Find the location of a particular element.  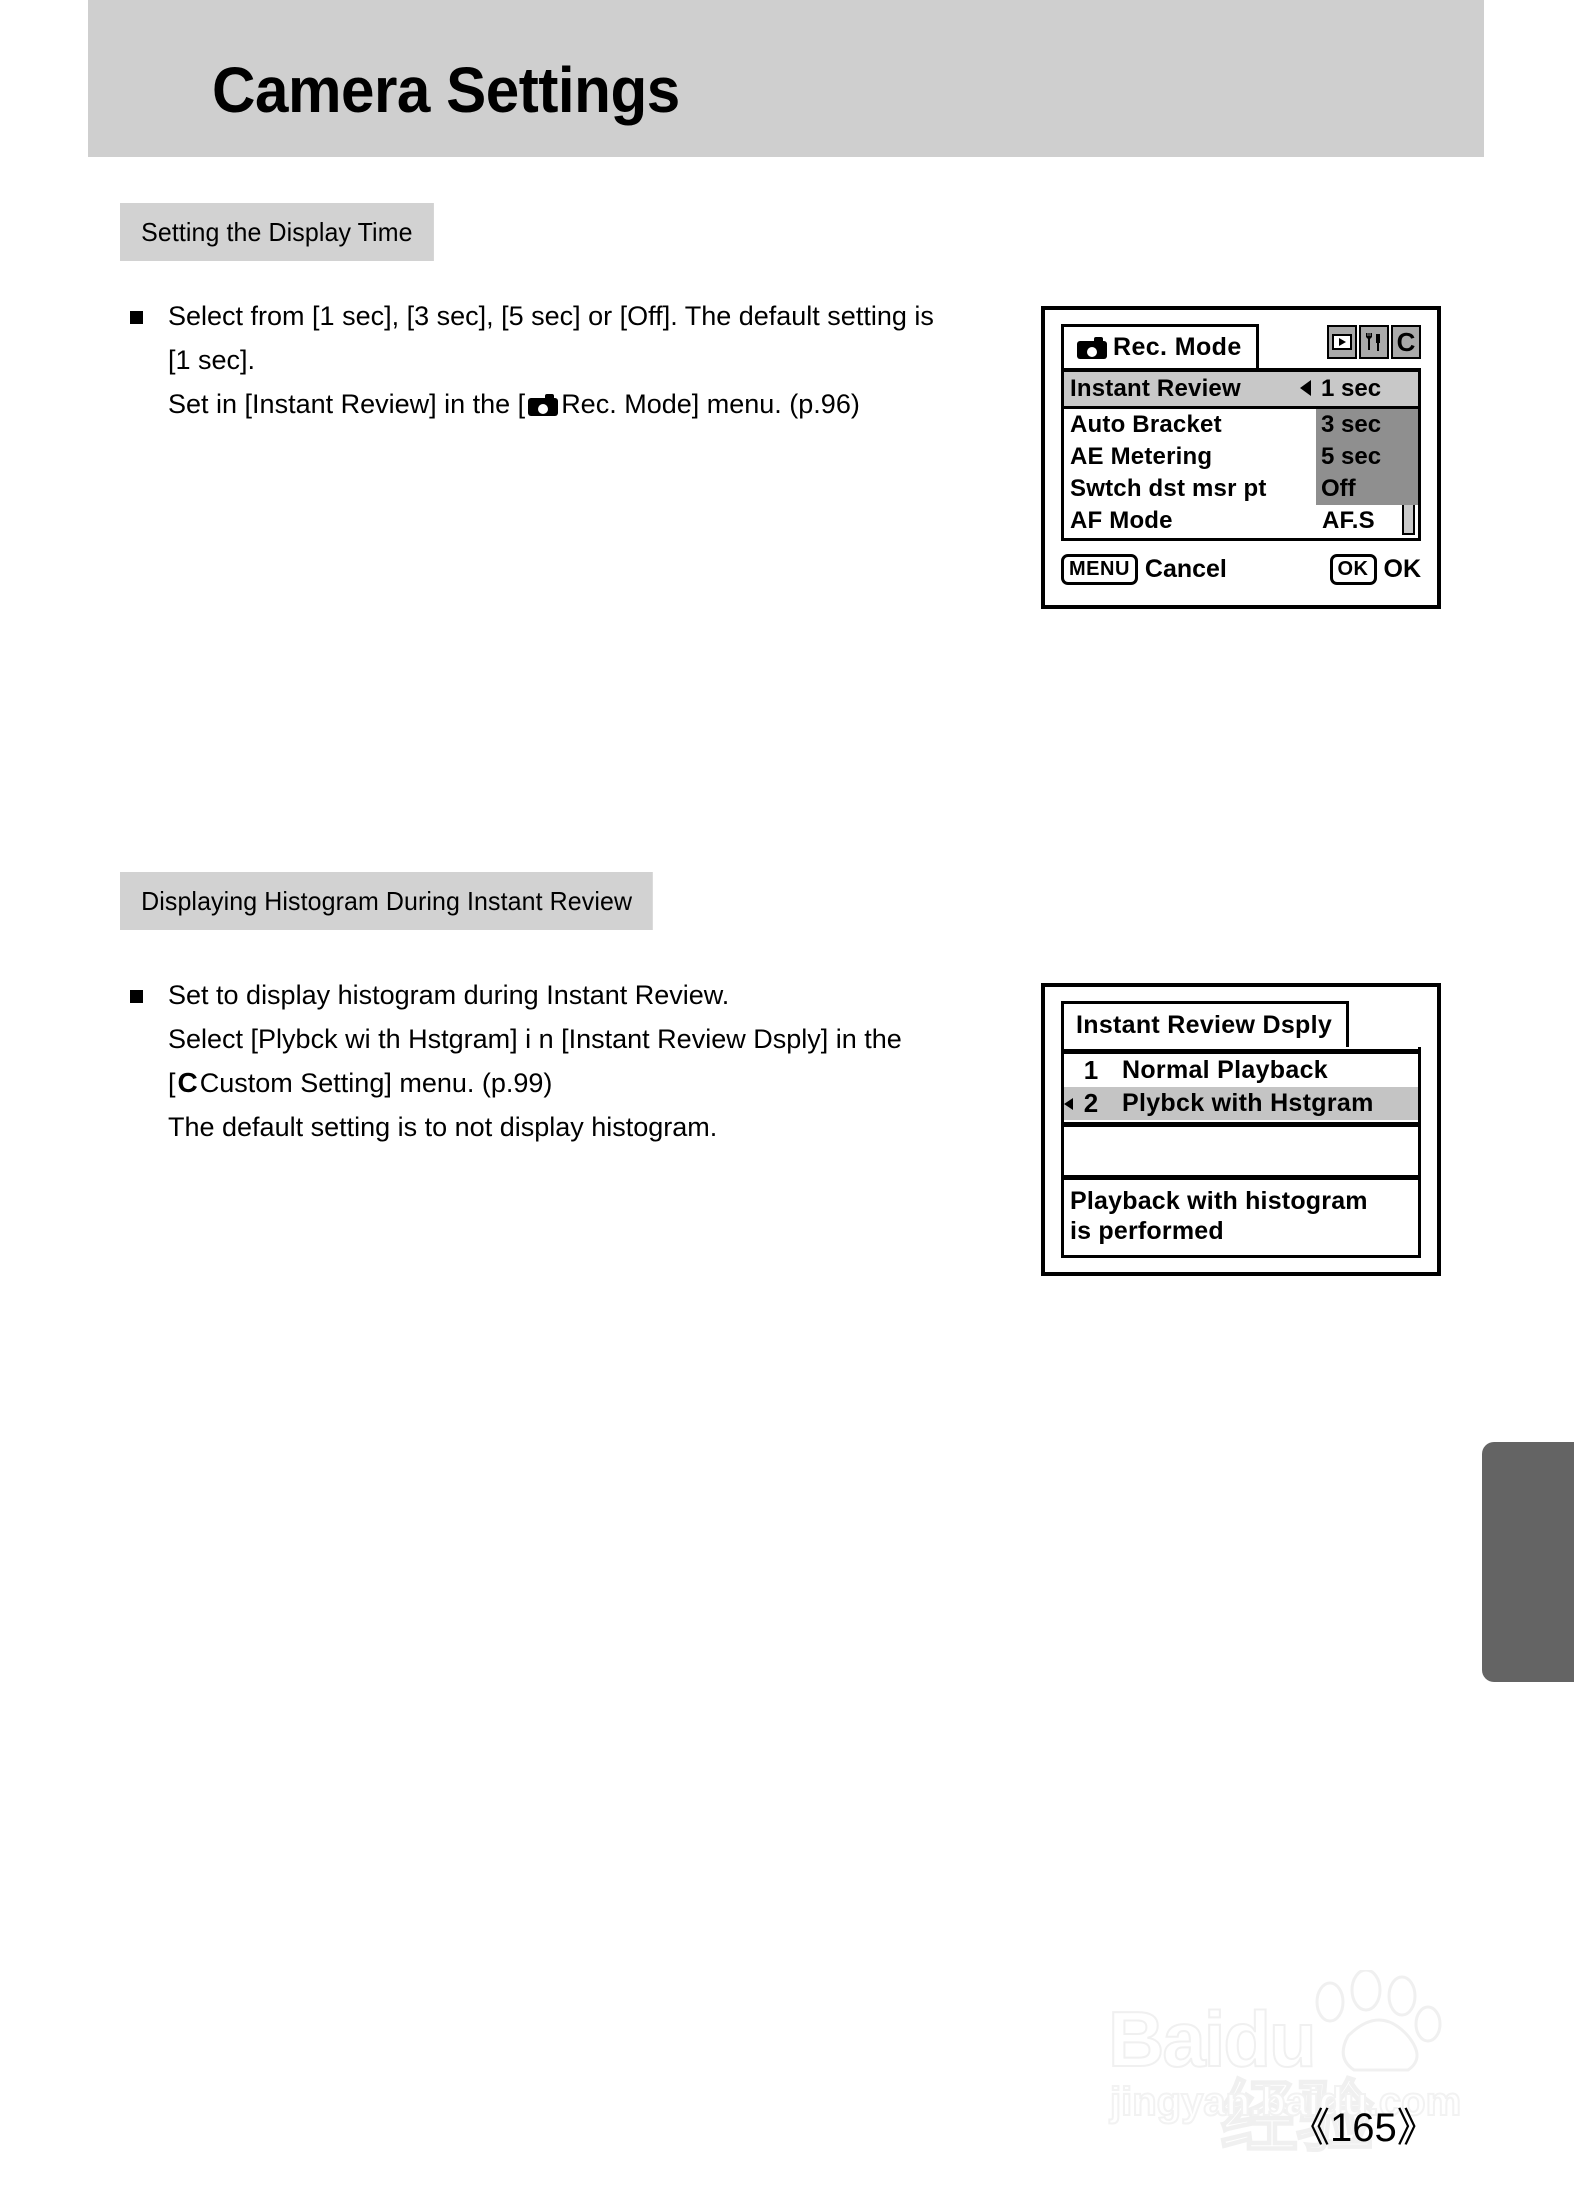

lcd-row-label: Swtch dst msr pt is located at coordinates (1168, 488).